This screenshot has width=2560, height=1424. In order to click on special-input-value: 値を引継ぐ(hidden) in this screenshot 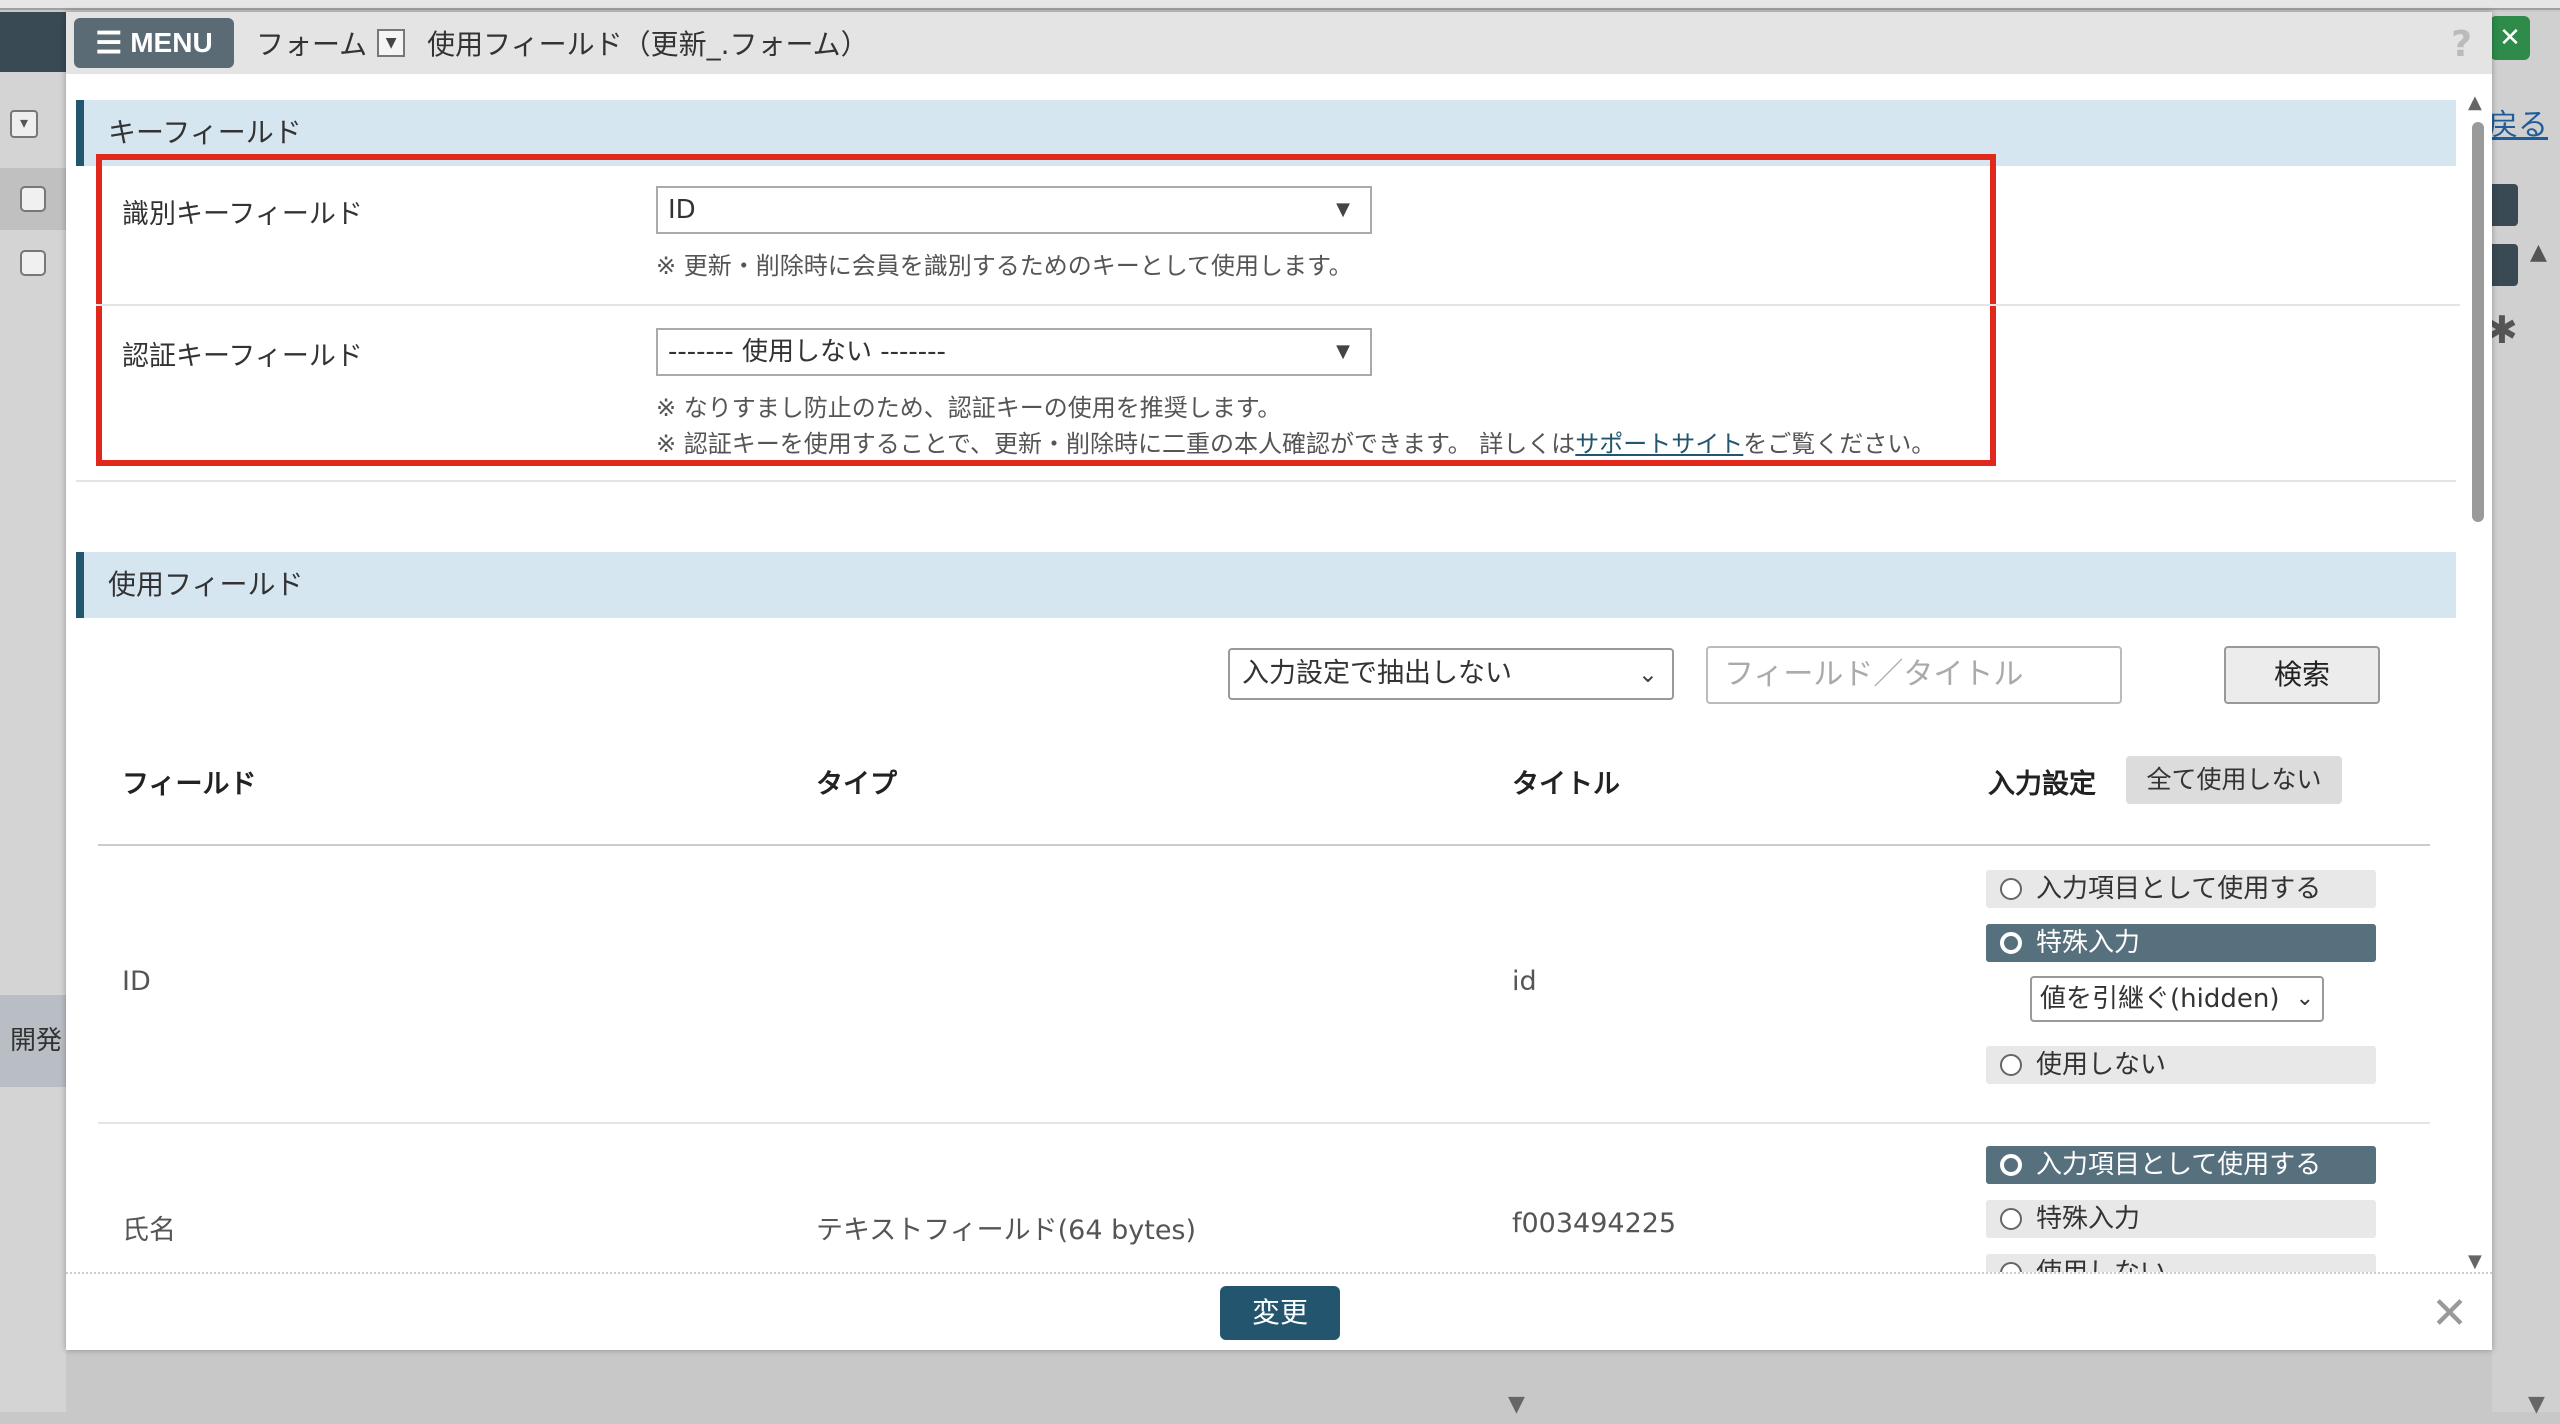, I will do `click(2160, 999)`.